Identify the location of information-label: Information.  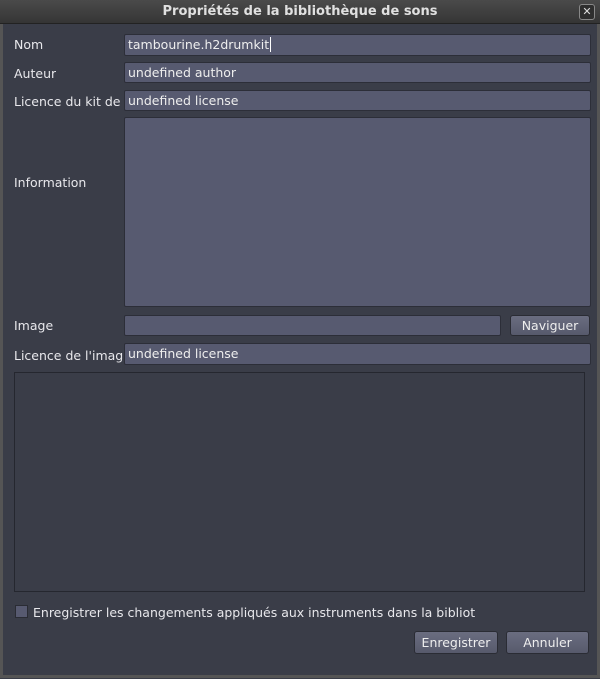
(50, 182).